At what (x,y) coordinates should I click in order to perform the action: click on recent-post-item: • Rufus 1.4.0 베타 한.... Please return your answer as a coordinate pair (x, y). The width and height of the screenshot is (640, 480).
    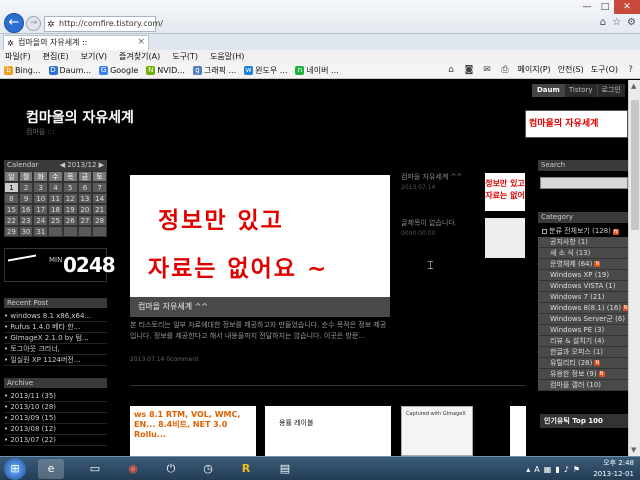
    Looking at the image, I should click on (55, 327).